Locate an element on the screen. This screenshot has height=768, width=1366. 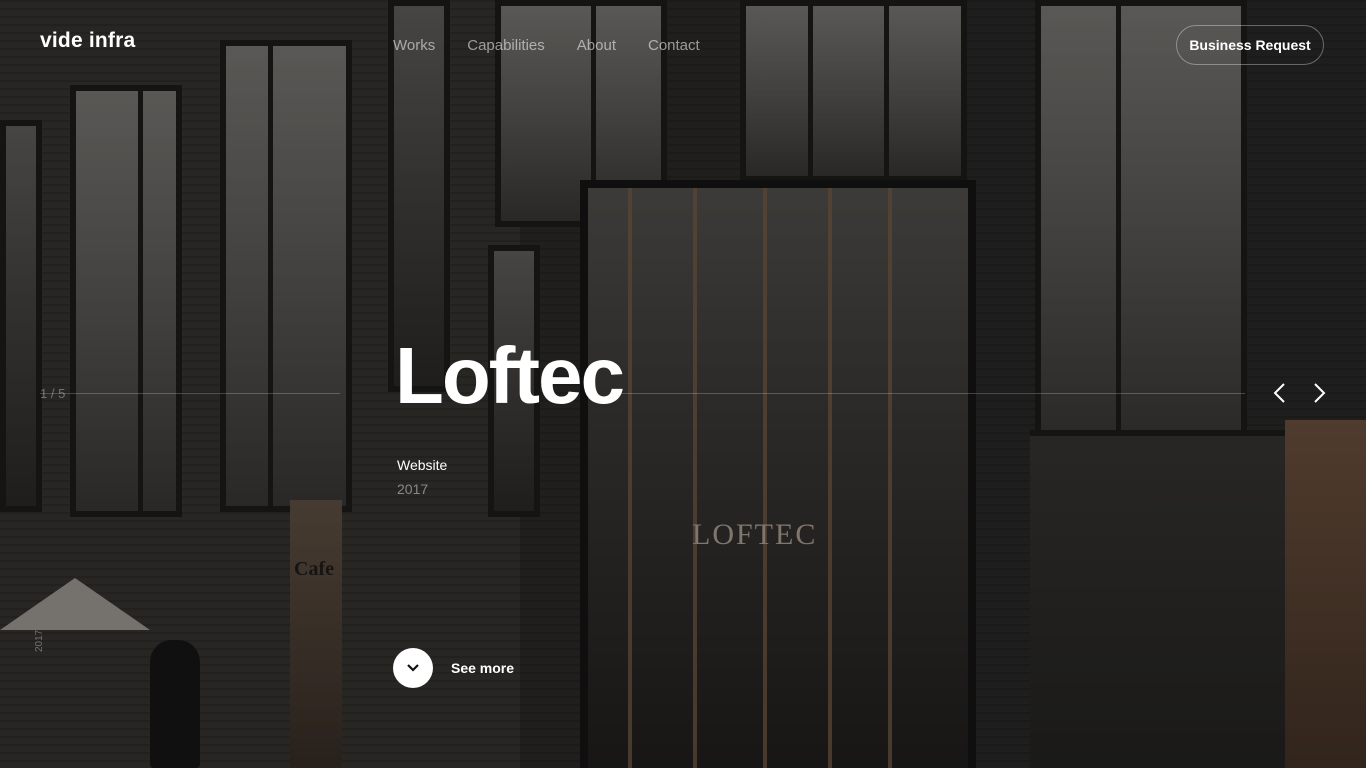
next-slide-button is located at coordinates (1320, 393).